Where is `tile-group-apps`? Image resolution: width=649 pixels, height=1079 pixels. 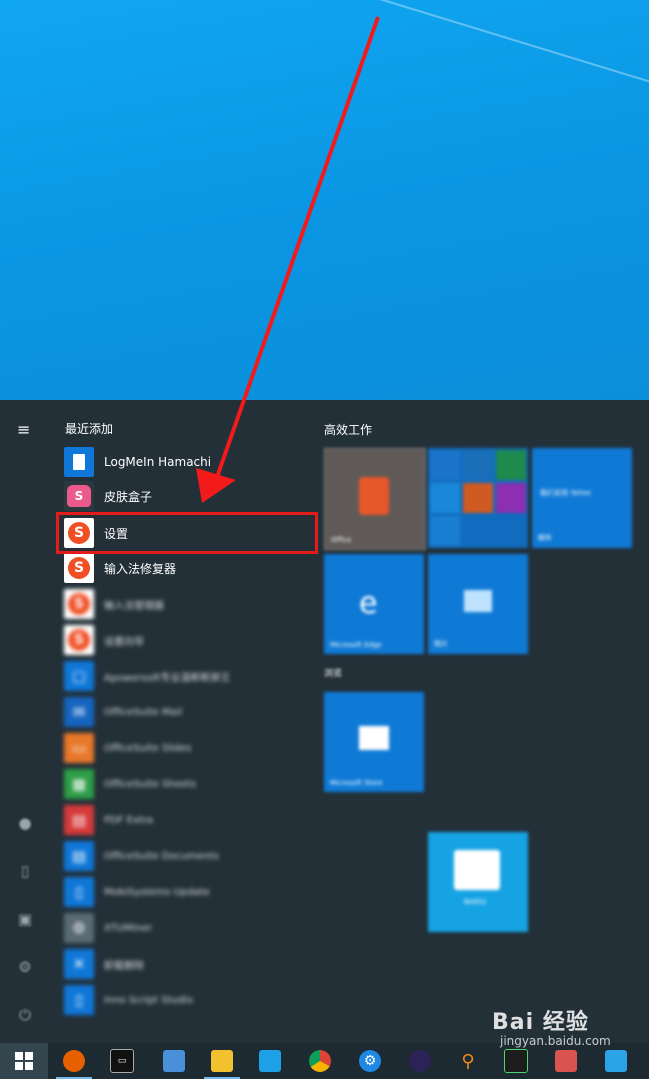
tile-group-apps is located at coordinates (478, 498).